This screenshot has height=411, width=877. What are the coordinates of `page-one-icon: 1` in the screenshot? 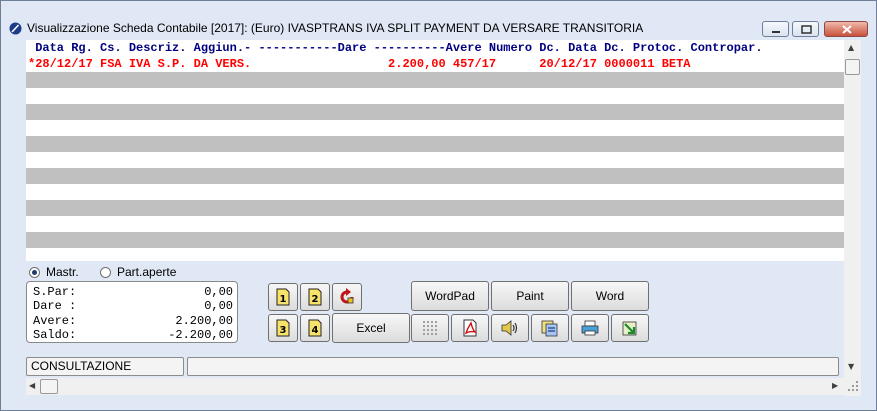 It's located at (283, 297).